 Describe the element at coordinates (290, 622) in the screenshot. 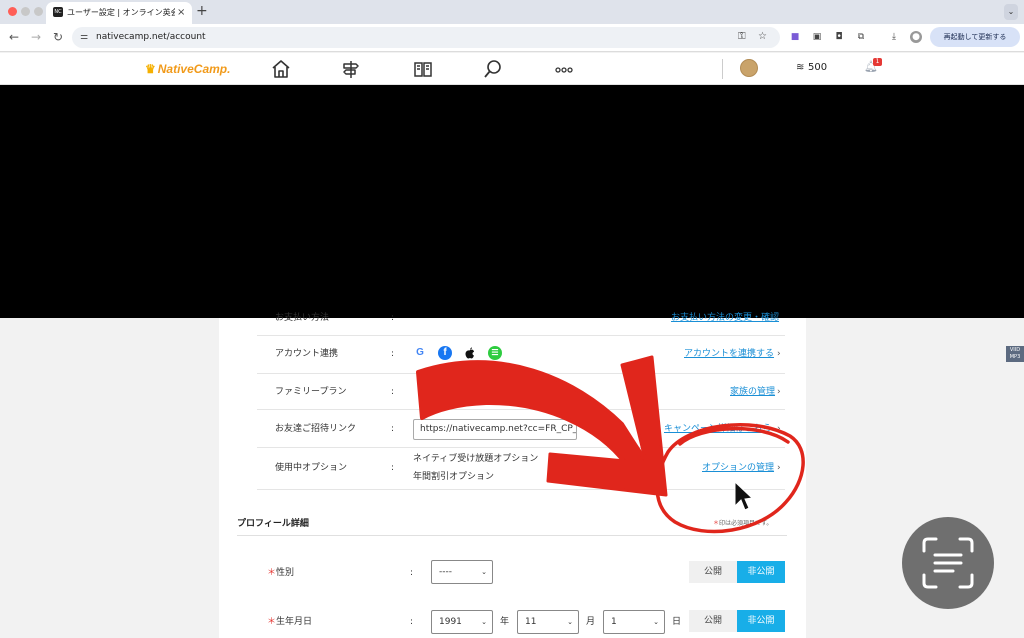

I see `birthday-label: ＊生年月日` at that location.